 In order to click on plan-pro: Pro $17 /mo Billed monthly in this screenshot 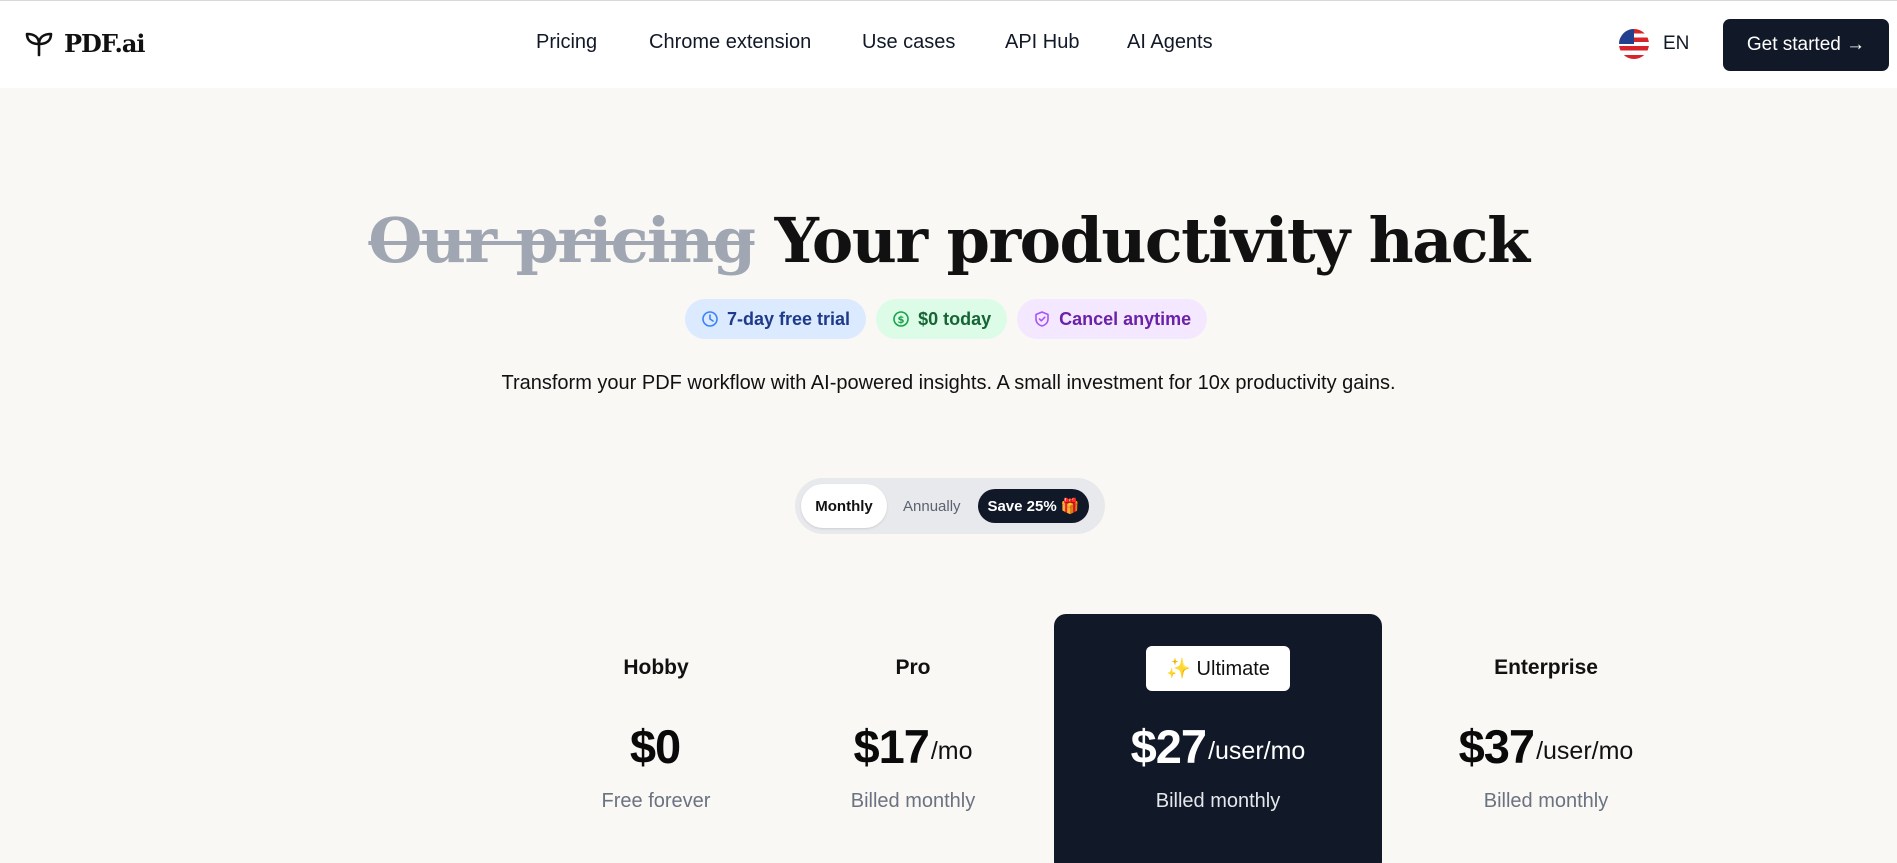, I will do `click(913, 726)`.